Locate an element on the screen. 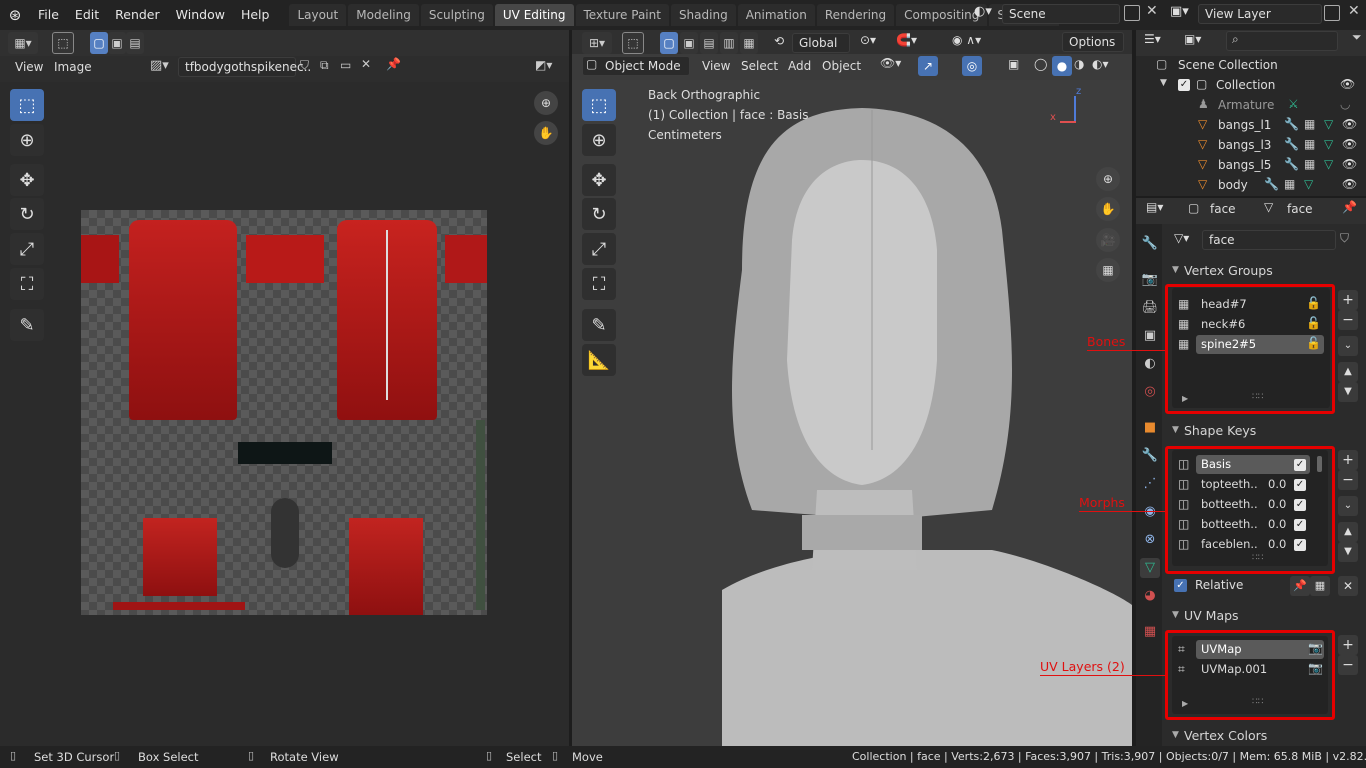 The width and height of the screenshot is (1366, 768). view-layer-selector: View Layer is located at coordinates (1260, 14).